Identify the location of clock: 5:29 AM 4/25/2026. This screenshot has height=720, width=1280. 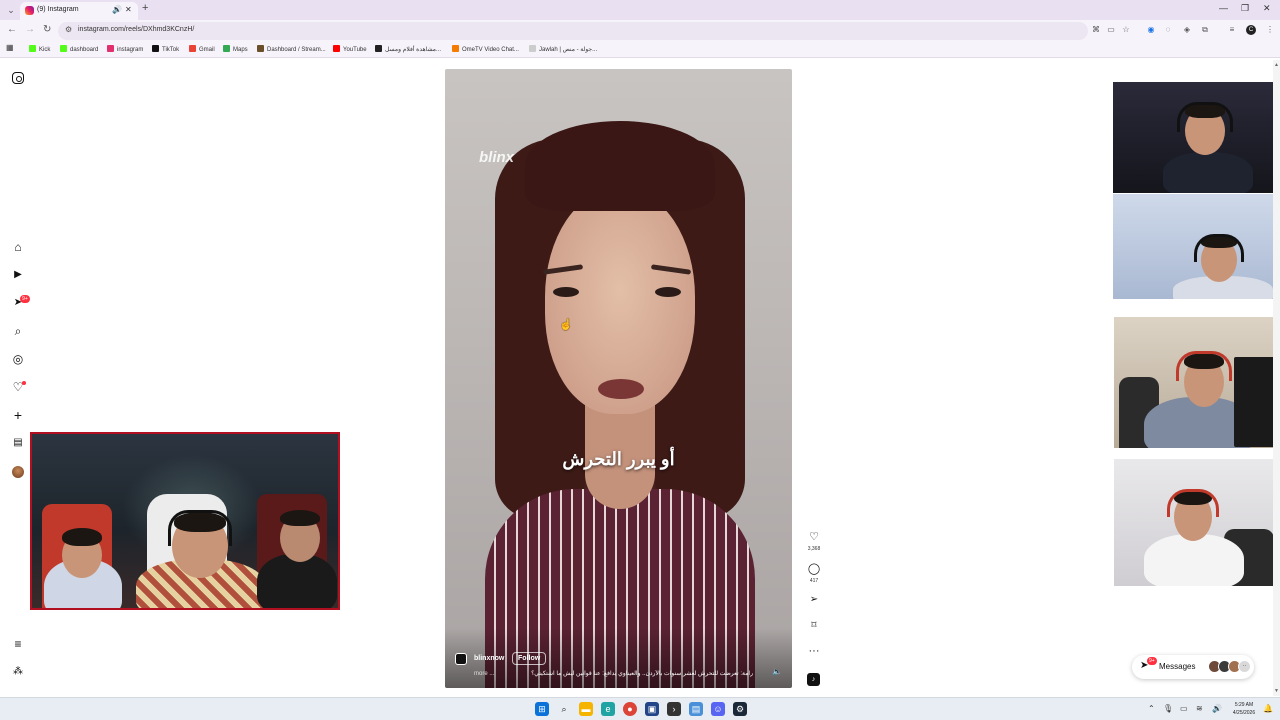
(1244, 709).